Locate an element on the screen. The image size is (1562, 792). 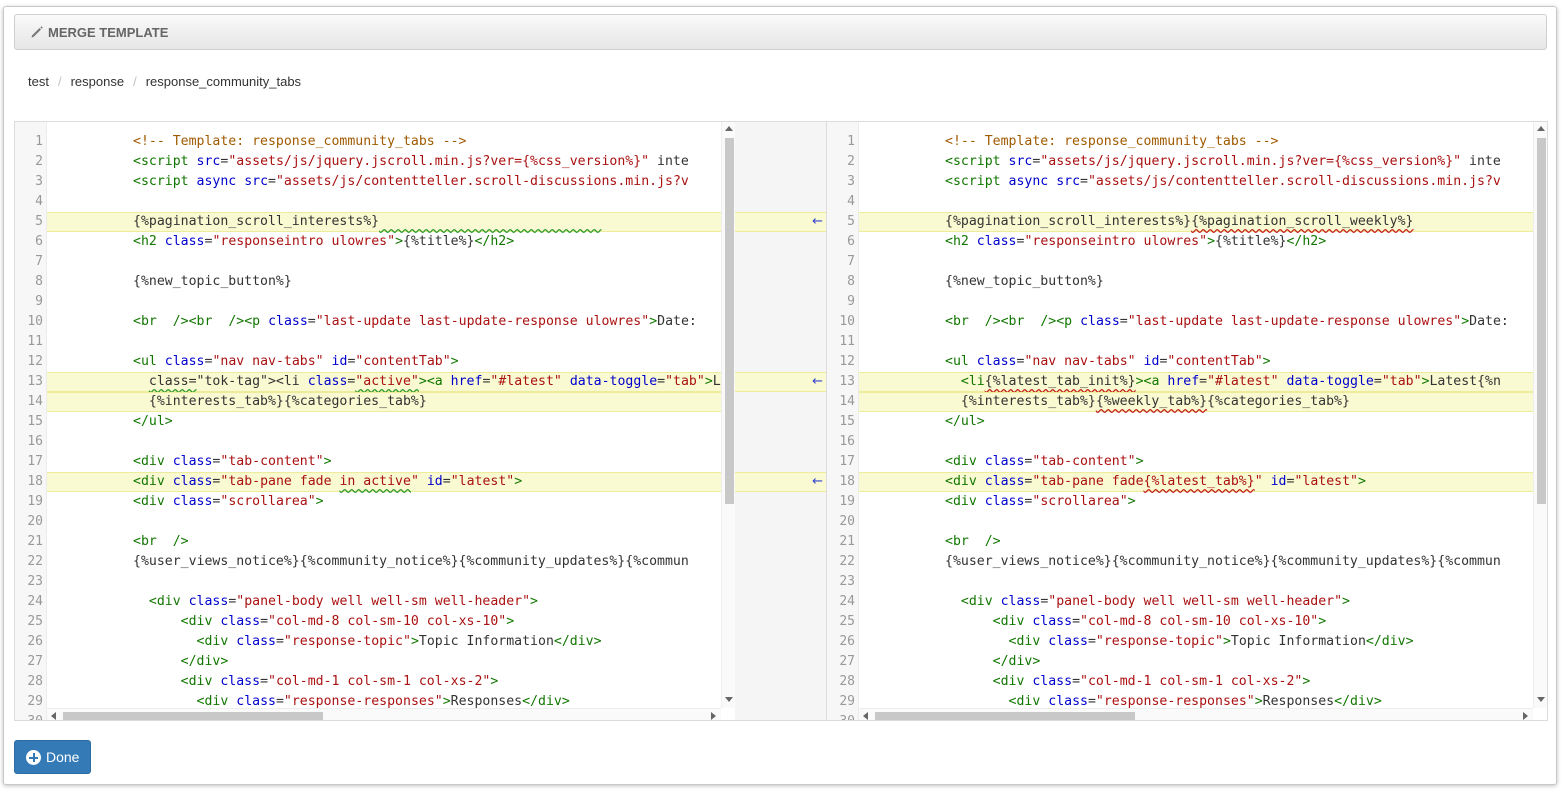
line-number: 16 is located at coordinates (847, 441).